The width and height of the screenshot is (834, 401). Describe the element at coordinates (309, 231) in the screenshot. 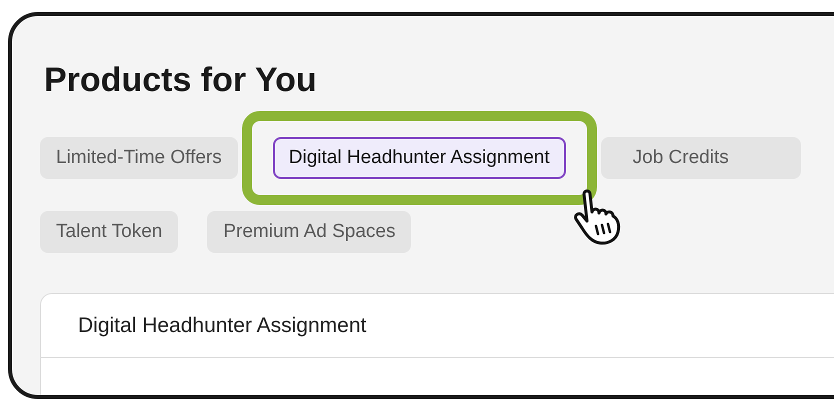

I see `filter-chip: Premium Ad Spaces` at that location.